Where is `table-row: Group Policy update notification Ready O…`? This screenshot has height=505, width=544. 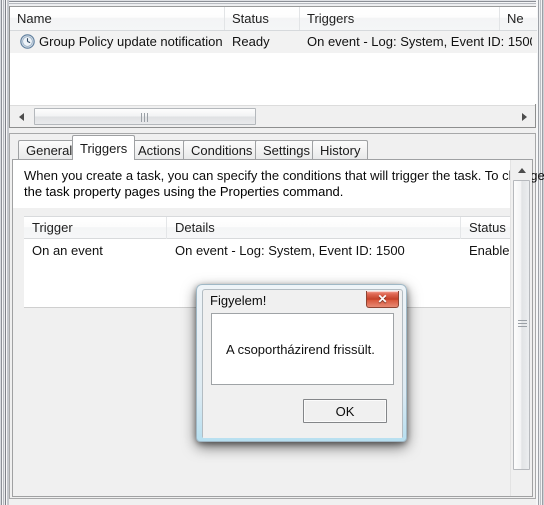 table-row: Group Policy update notification Ready O… is located at coordinates (273, 42).